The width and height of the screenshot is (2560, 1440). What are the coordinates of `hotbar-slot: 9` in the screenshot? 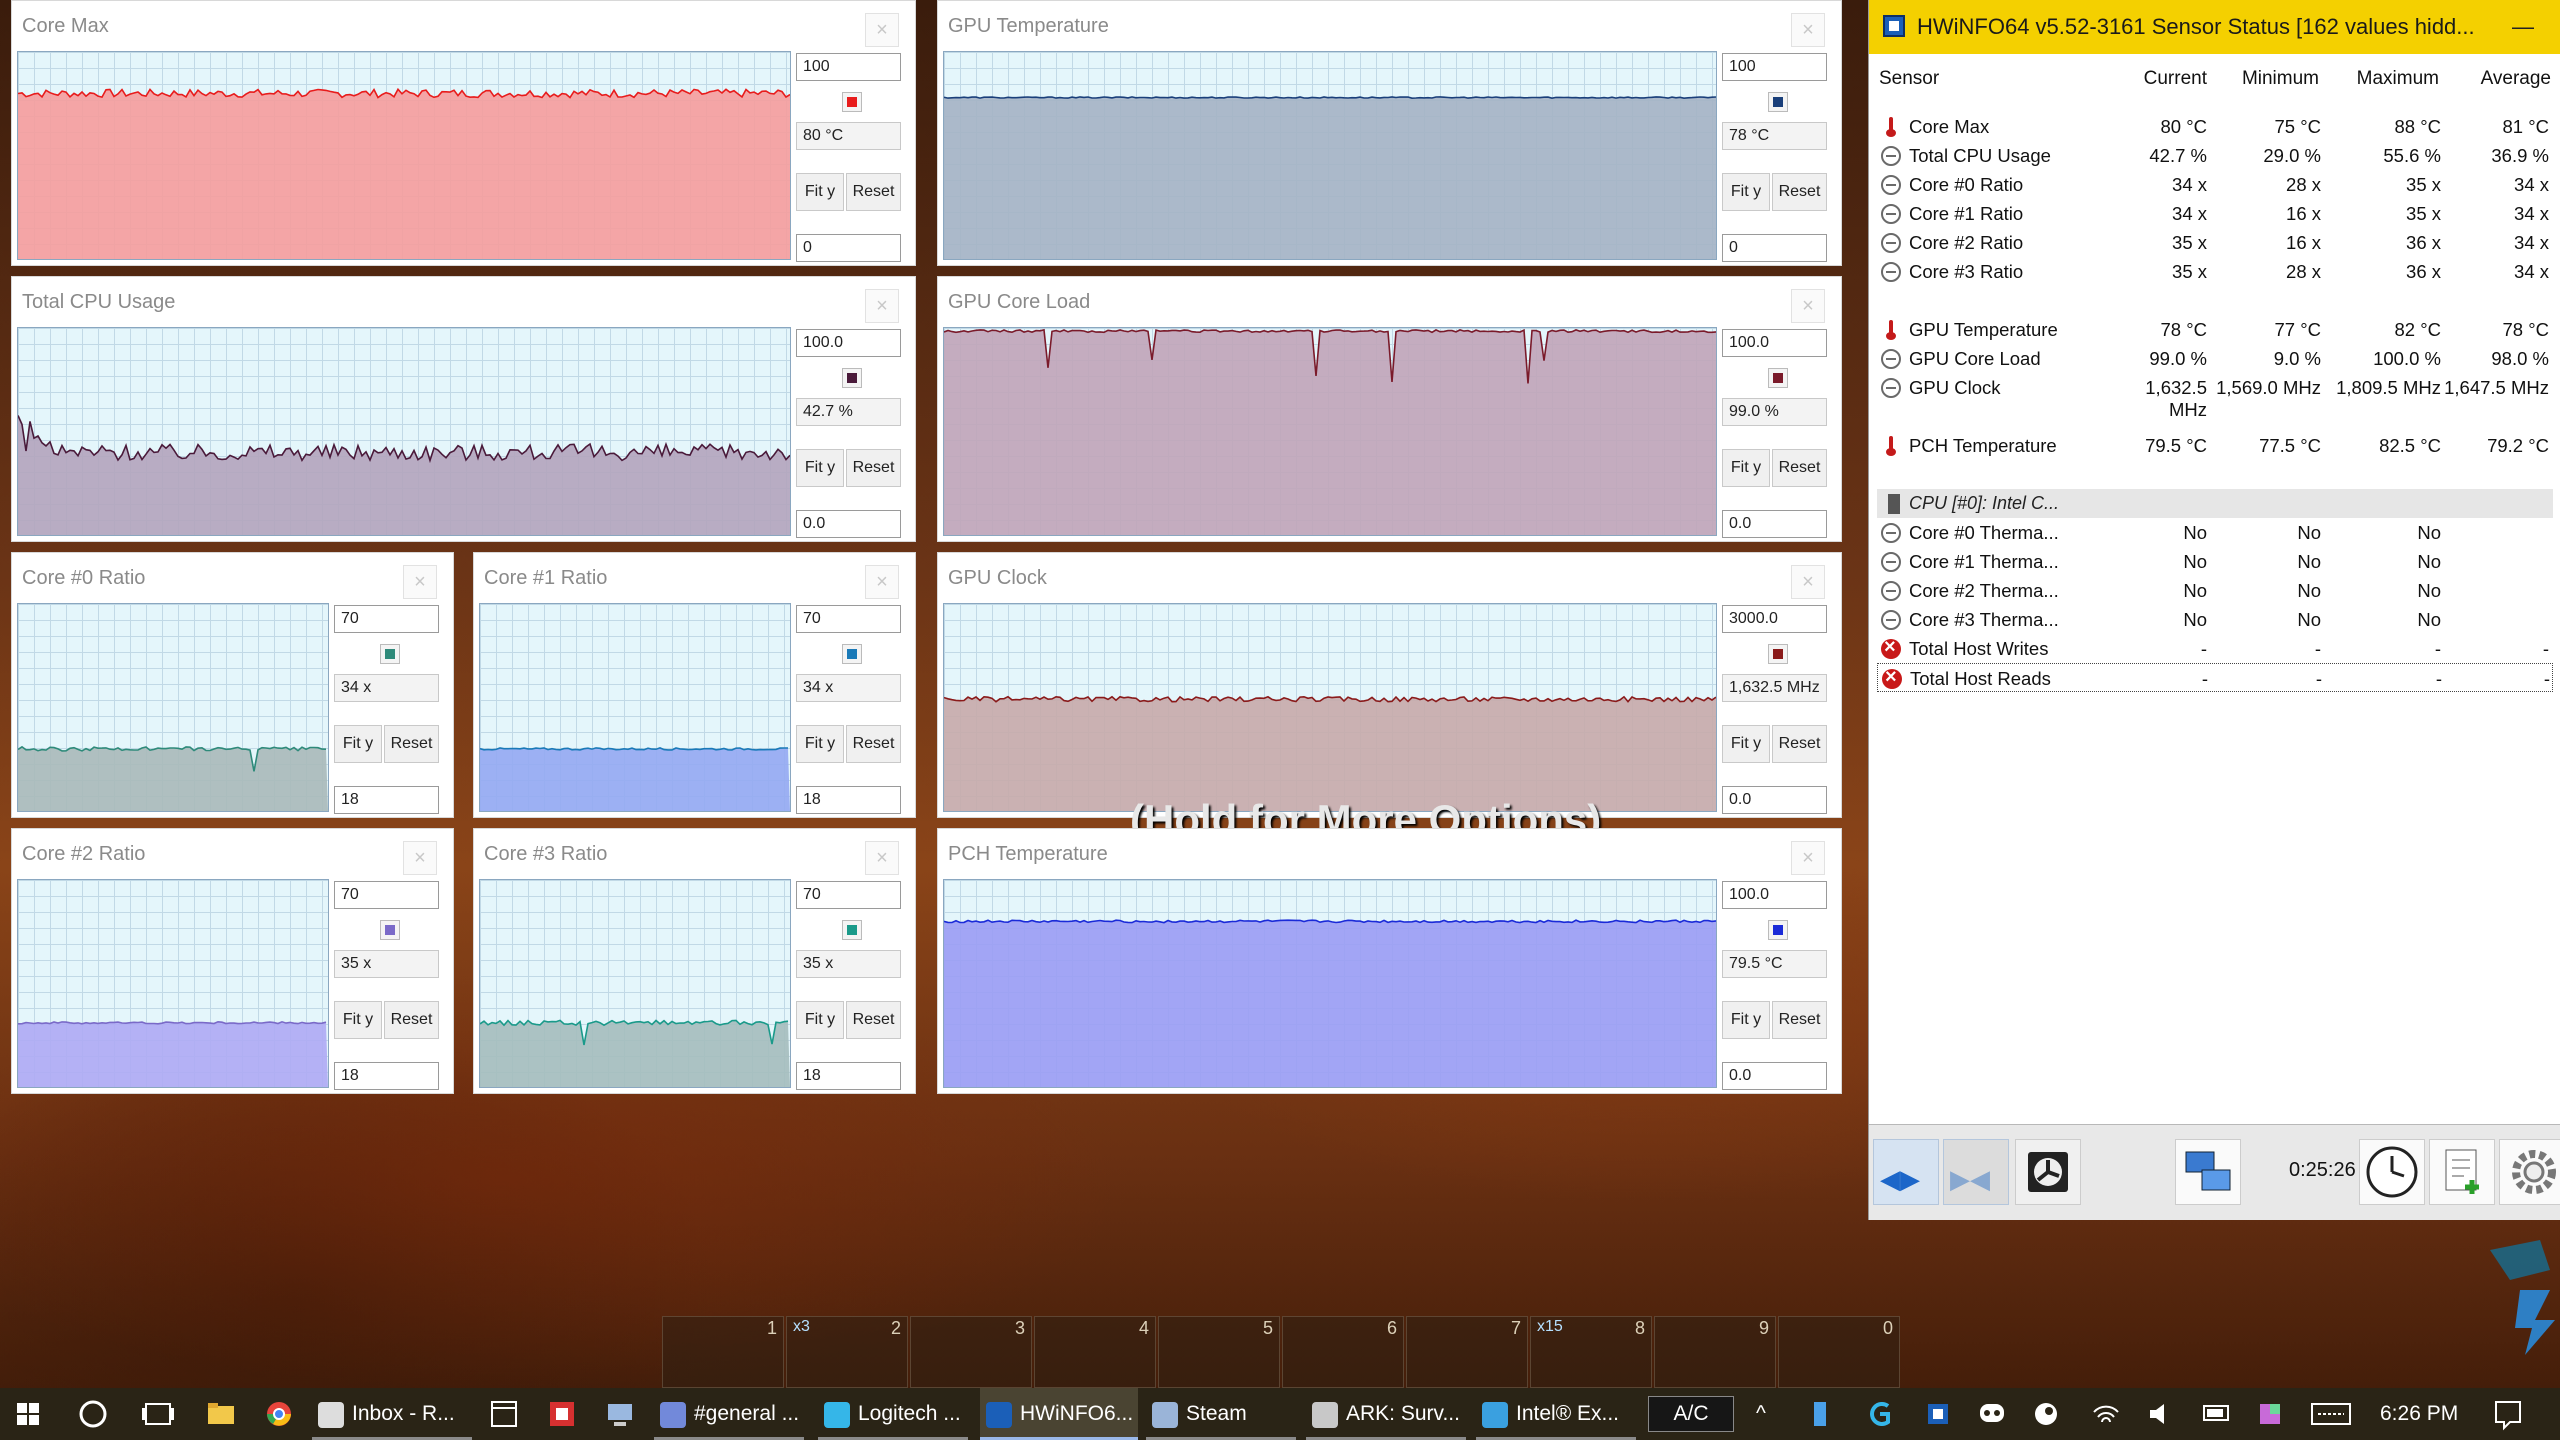 It's located at (1715, 1352).